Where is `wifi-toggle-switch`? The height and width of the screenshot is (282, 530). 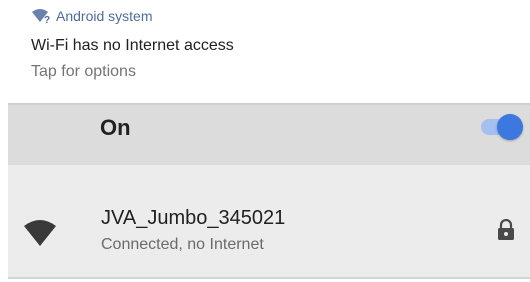
wifi-toggle-switch is located at coordinates (501, 126).